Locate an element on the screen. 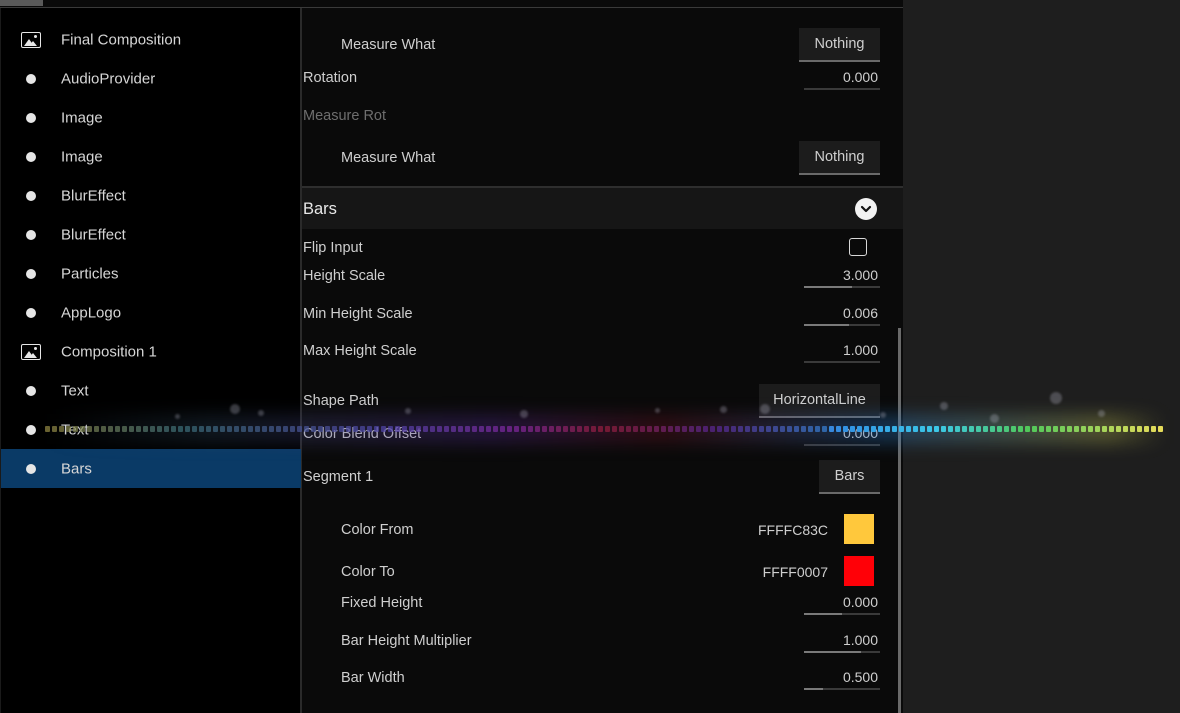 The height and width of the screenshot is (713, 1180). min-height-scale-value: 0.006 is located at coordinates (860, 313).